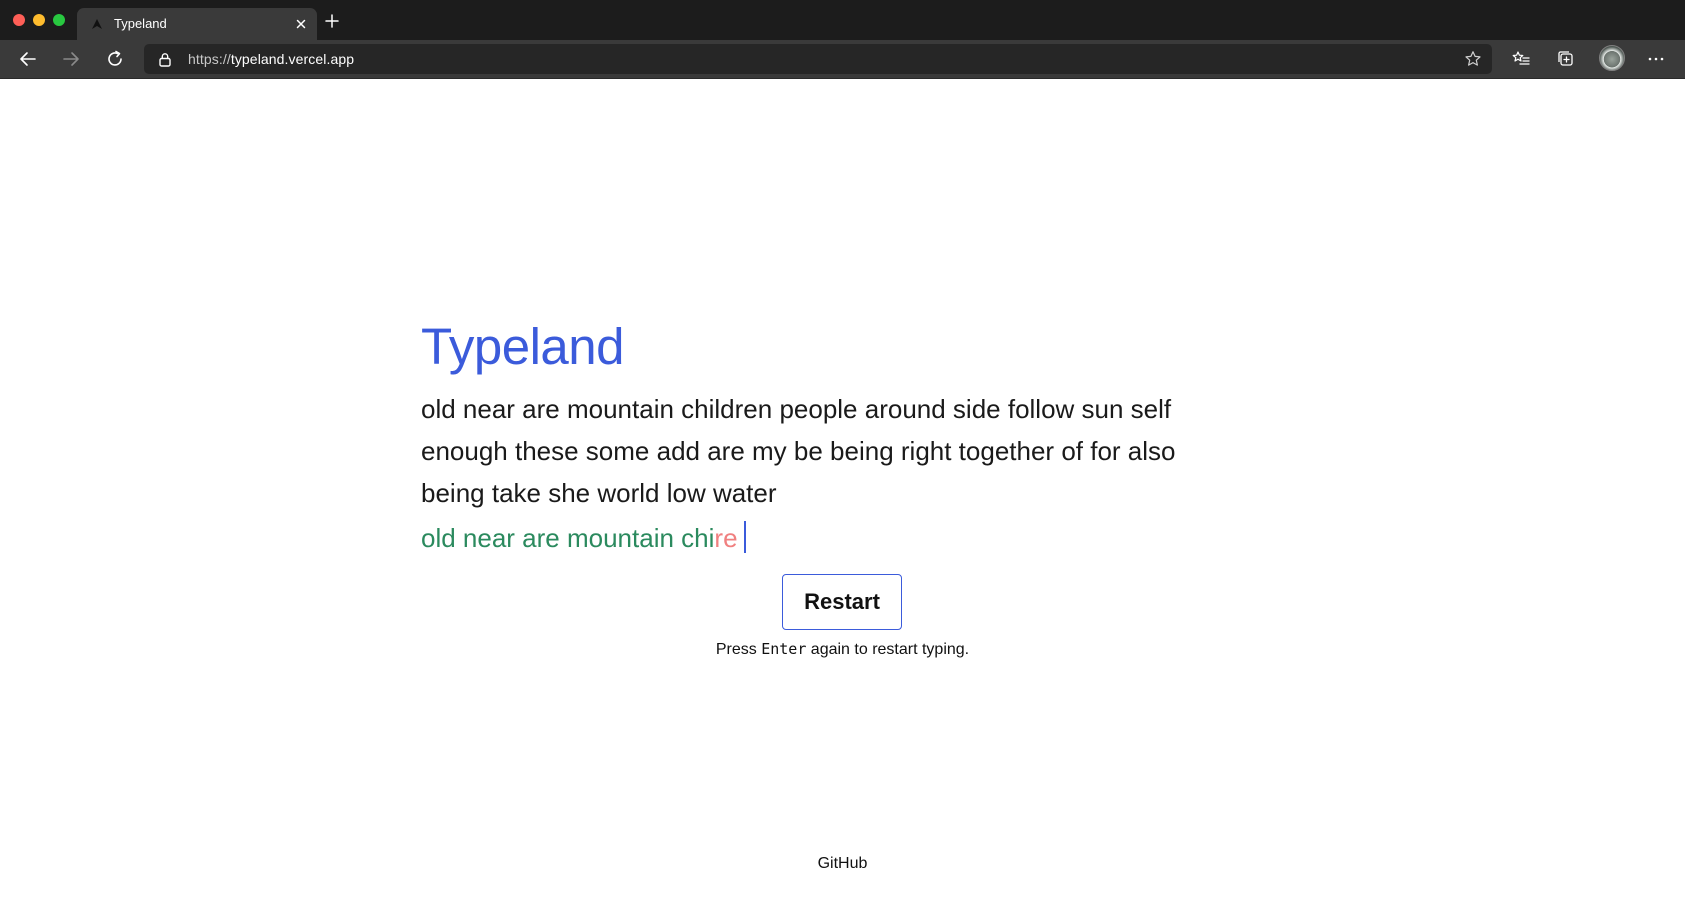  Describe the element at coordinates (523, 346) in the screenshot. I see `page-title: Typeland` at that location.